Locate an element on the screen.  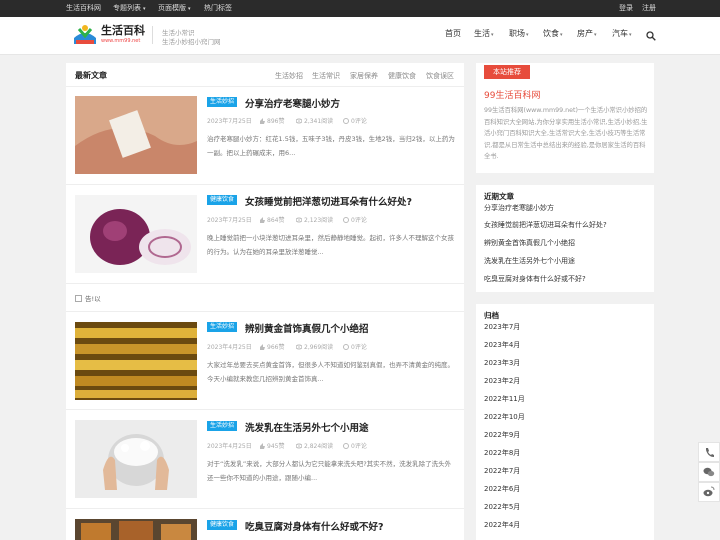
archive-link: 2022年6月 is located at coordinates (502, 489).